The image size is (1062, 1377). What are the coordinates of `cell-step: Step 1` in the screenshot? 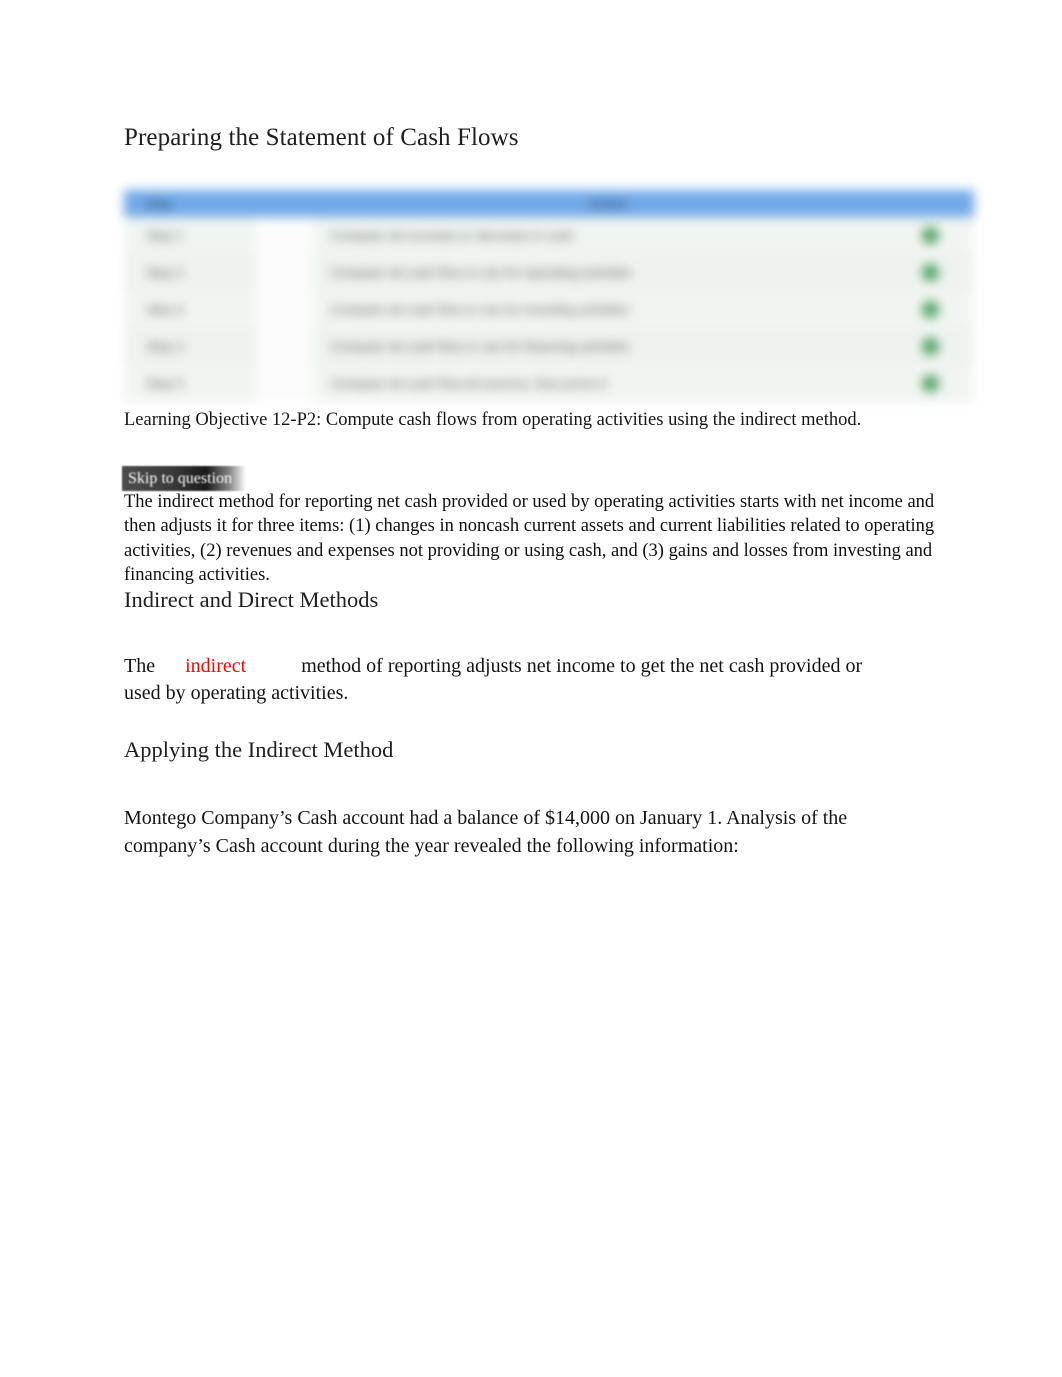 It's located at (165, 235).